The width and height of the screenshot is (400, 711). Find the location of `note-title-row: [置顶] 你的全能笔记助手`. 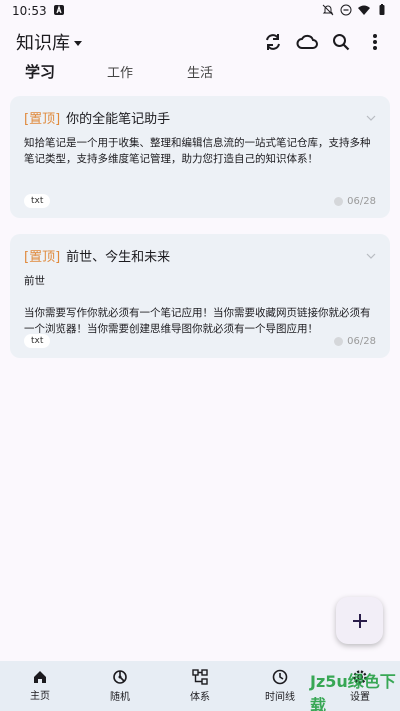

note-title-row: [置顶] 你的全能笔记助手 is located at coordinates (97, 117).